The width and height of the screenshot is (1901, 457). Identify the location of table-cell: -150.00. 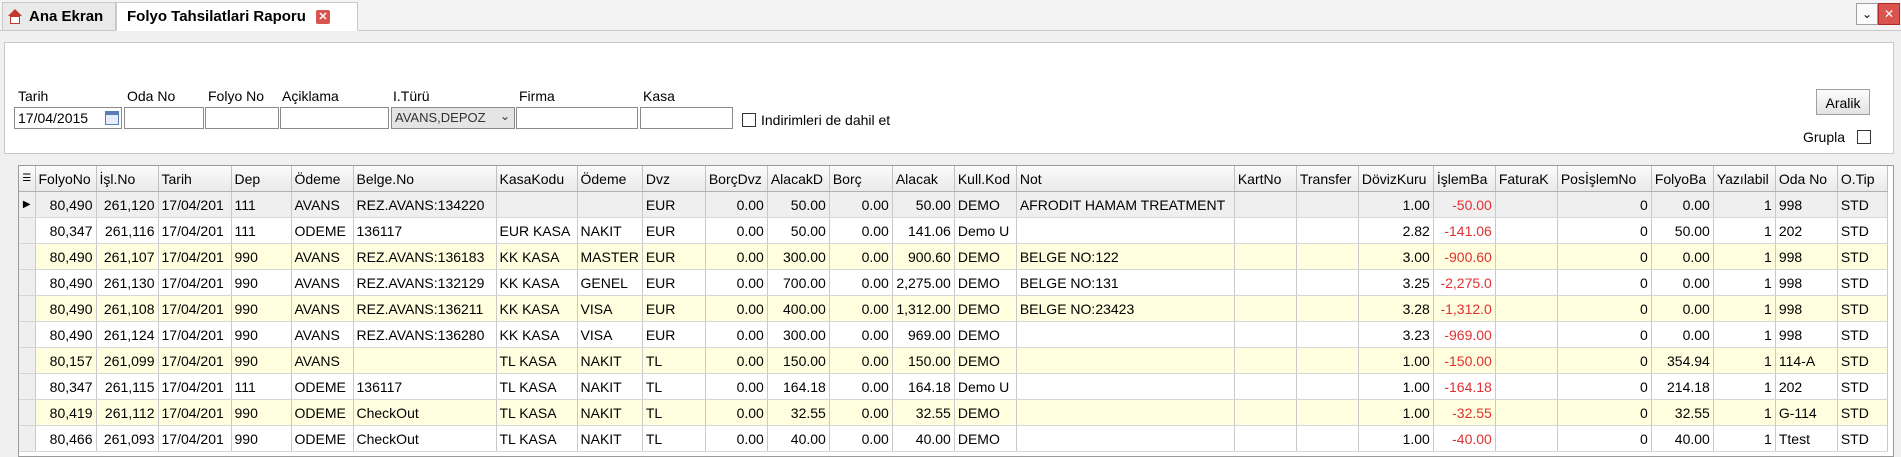
(1464, 360).